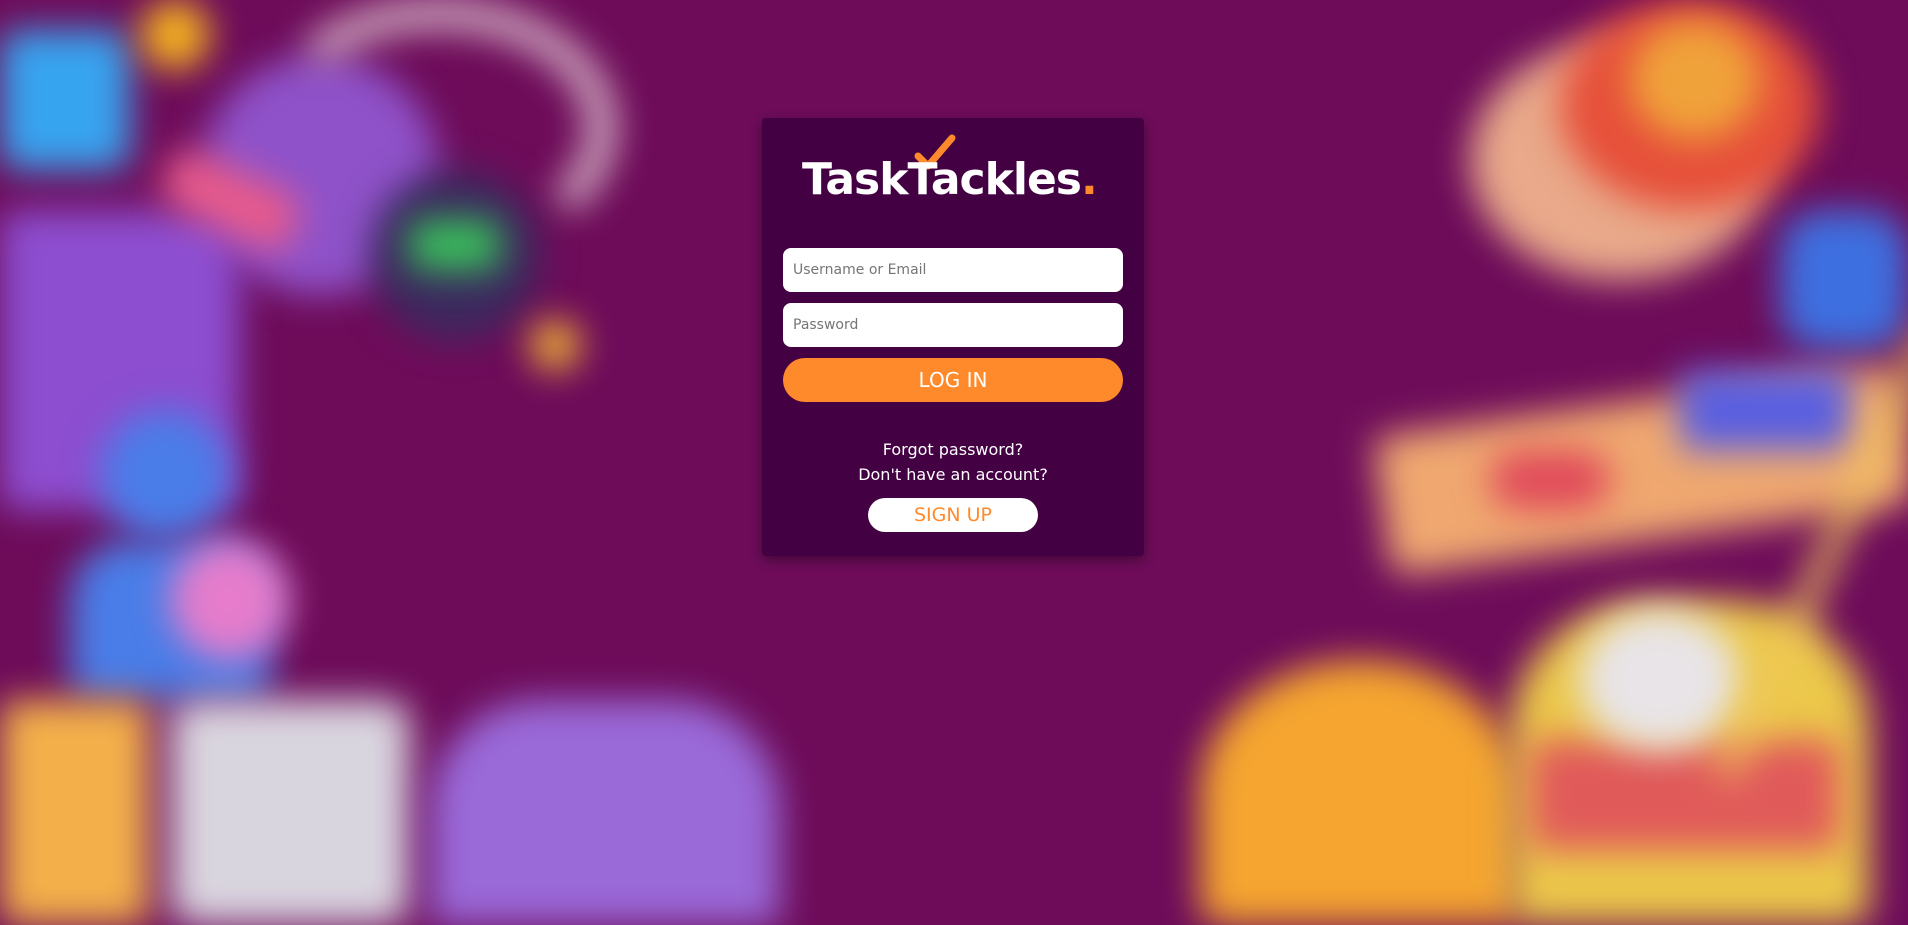 This screenshot has height=925, width=1908. I want to click on bg-sleeve-shape, so click(1844, 280).